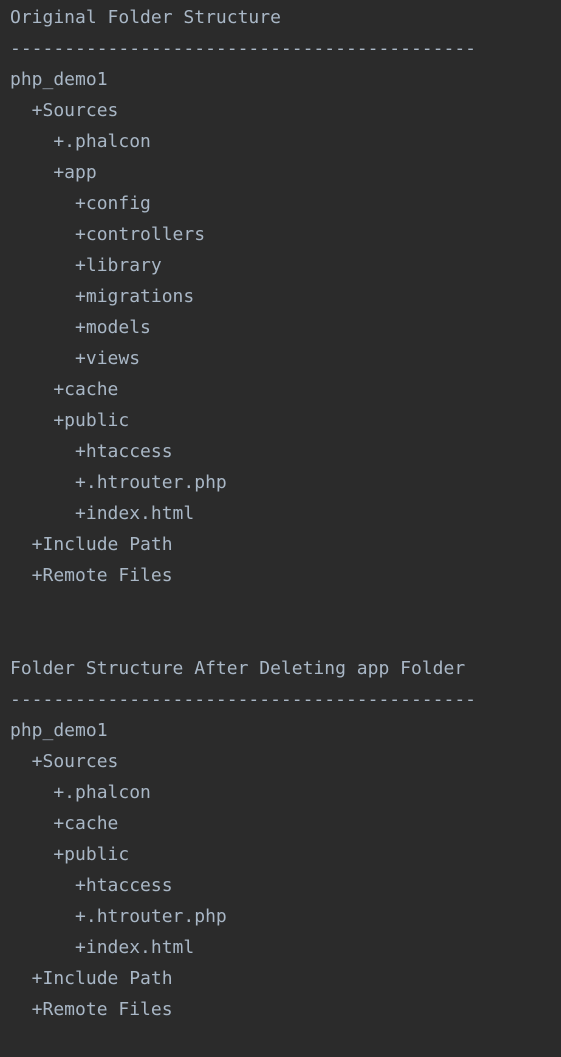  I want to click on text-line: +app, so click(53, 172).